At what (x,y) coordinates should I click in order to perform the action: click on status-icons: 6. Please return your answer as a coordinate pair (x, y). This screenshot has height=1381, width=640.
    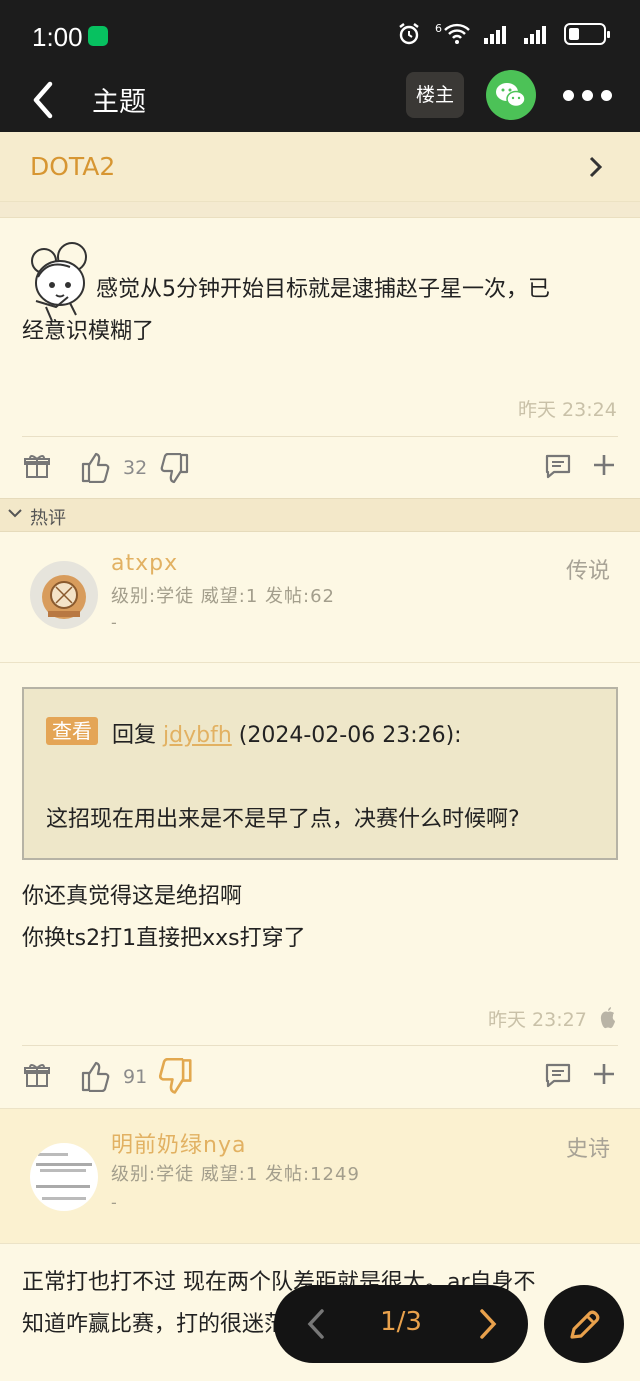
    Looking at the image, I should click on (503, 33).